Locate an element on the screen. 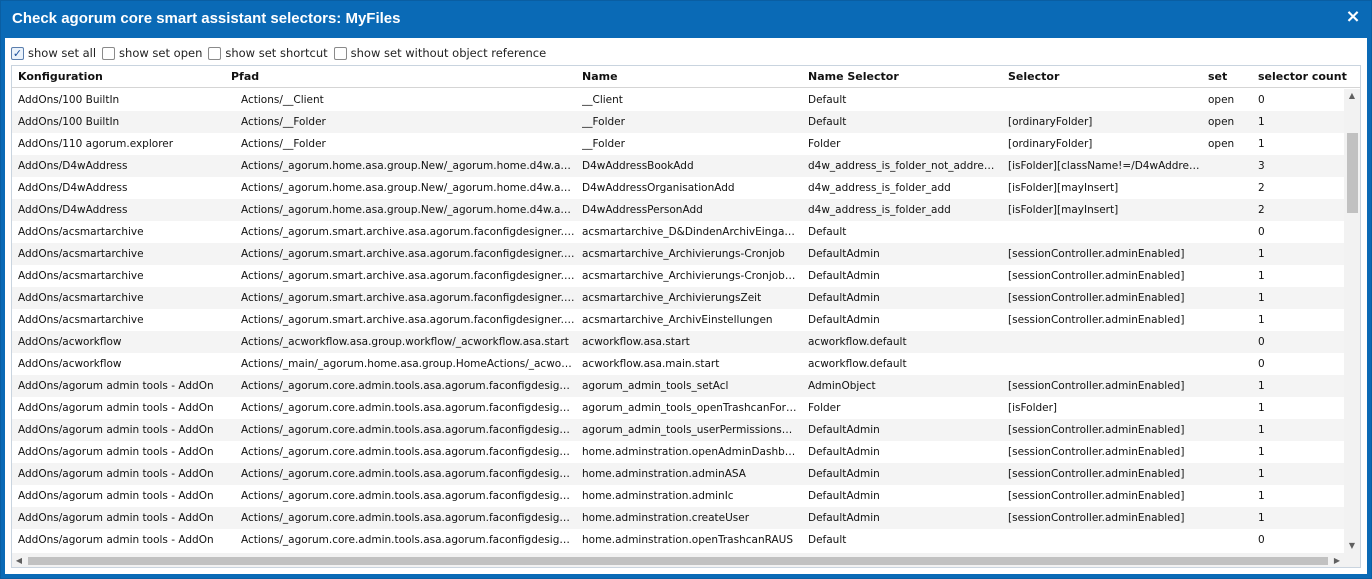  column-header-name-selector: Name Selector is located at coordinates (903, 77).